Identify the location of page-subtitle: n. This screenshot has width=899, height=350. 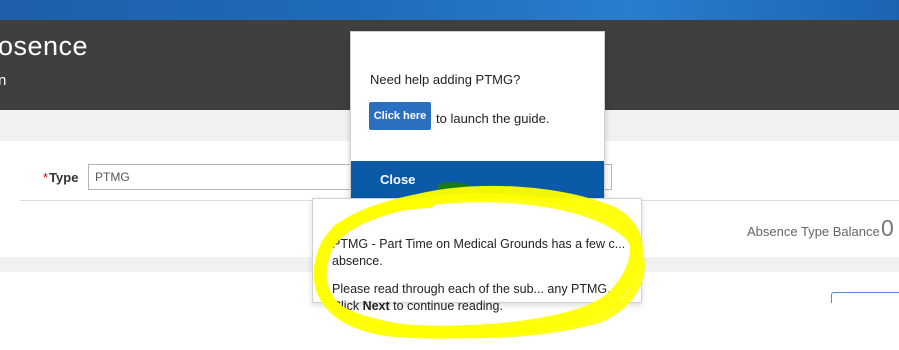
(3, 80).